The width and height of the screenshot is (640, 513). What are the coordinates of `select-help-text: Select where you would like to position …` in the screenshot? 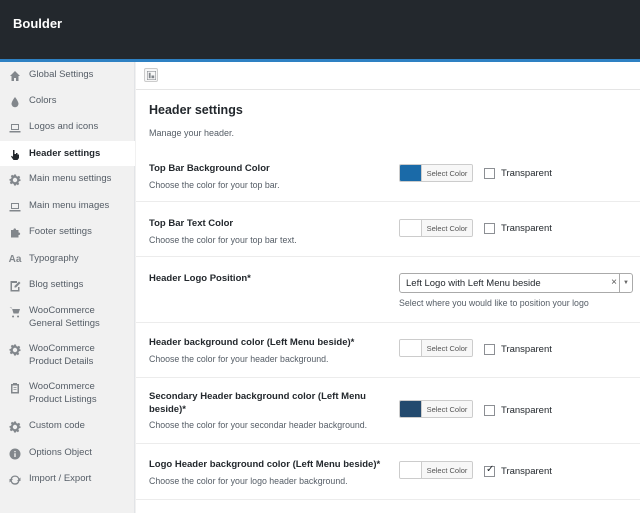 It's located at (494, 303).